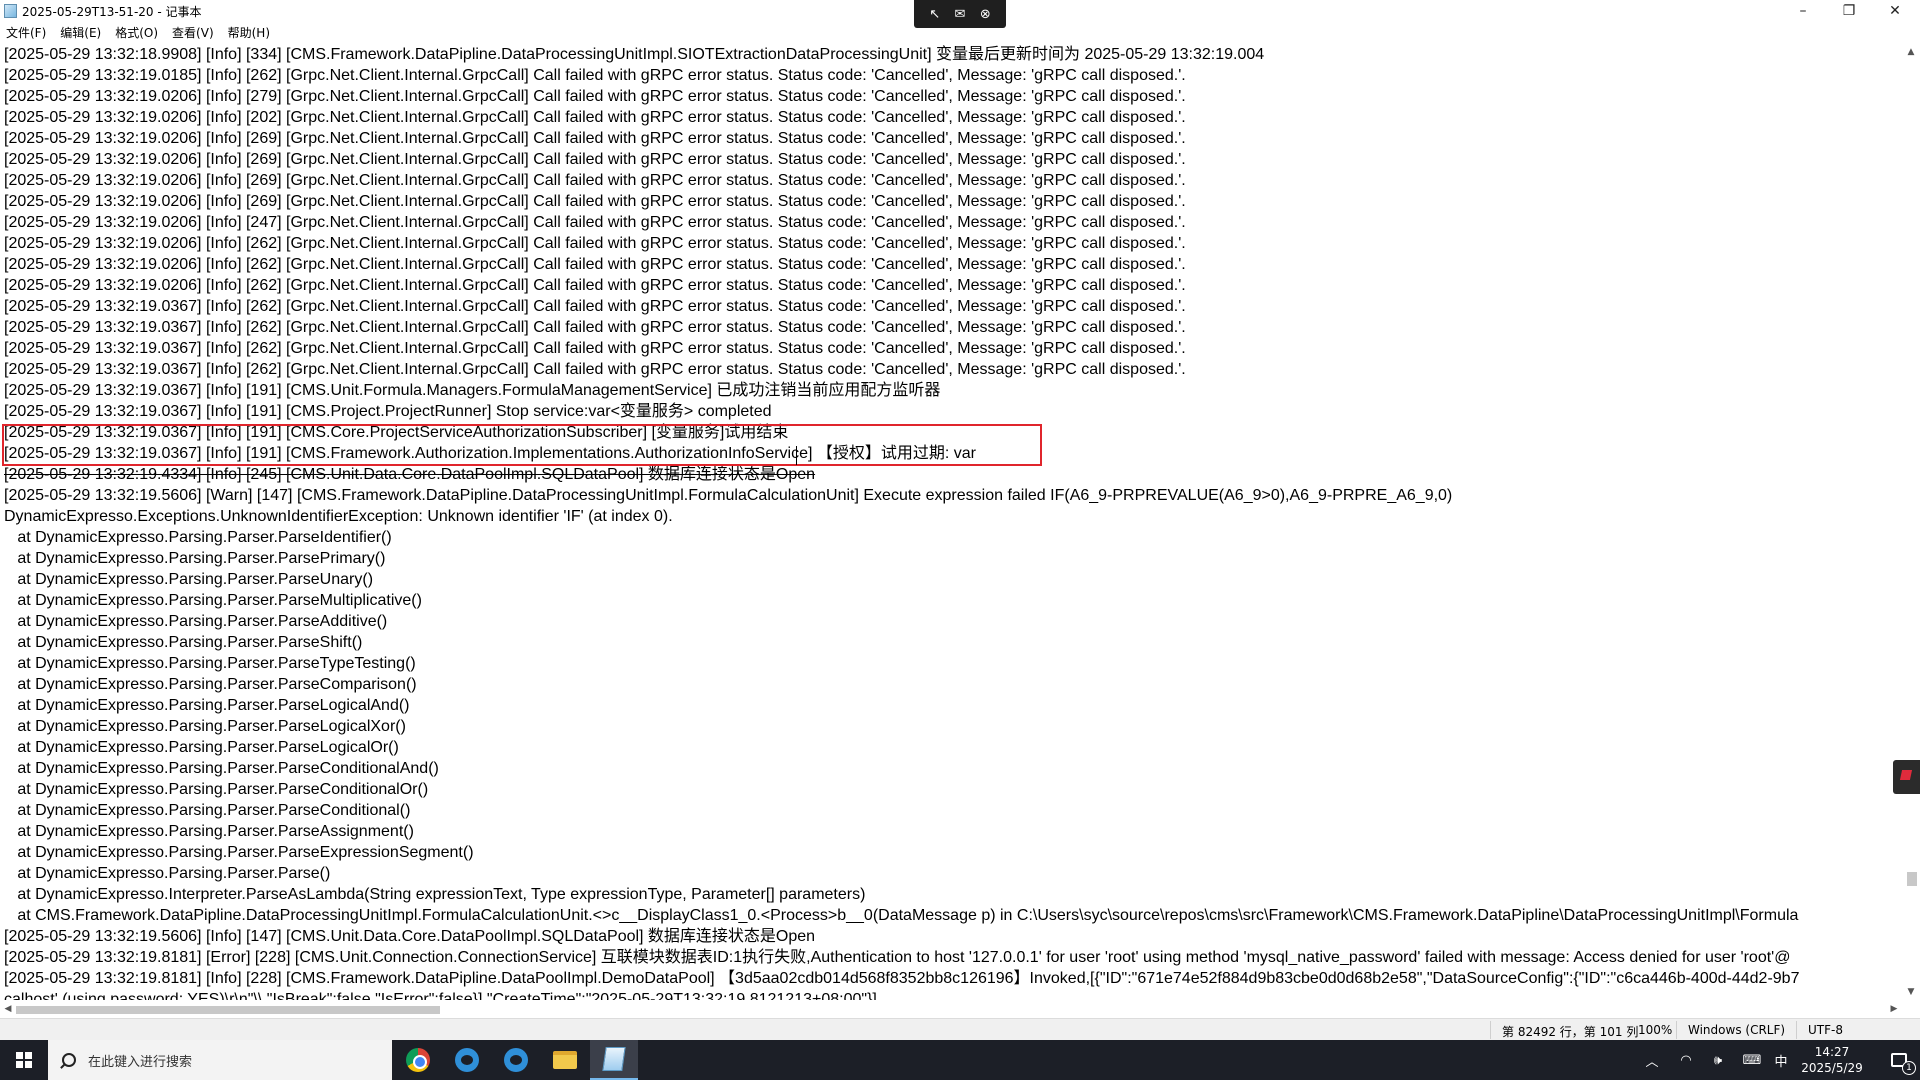 The height and width of the screenshot is (1080, 1920). Describe the element at coordinates (1911, 52) in the screenshot. I see `scroll-up-icon: ▲` at that location.